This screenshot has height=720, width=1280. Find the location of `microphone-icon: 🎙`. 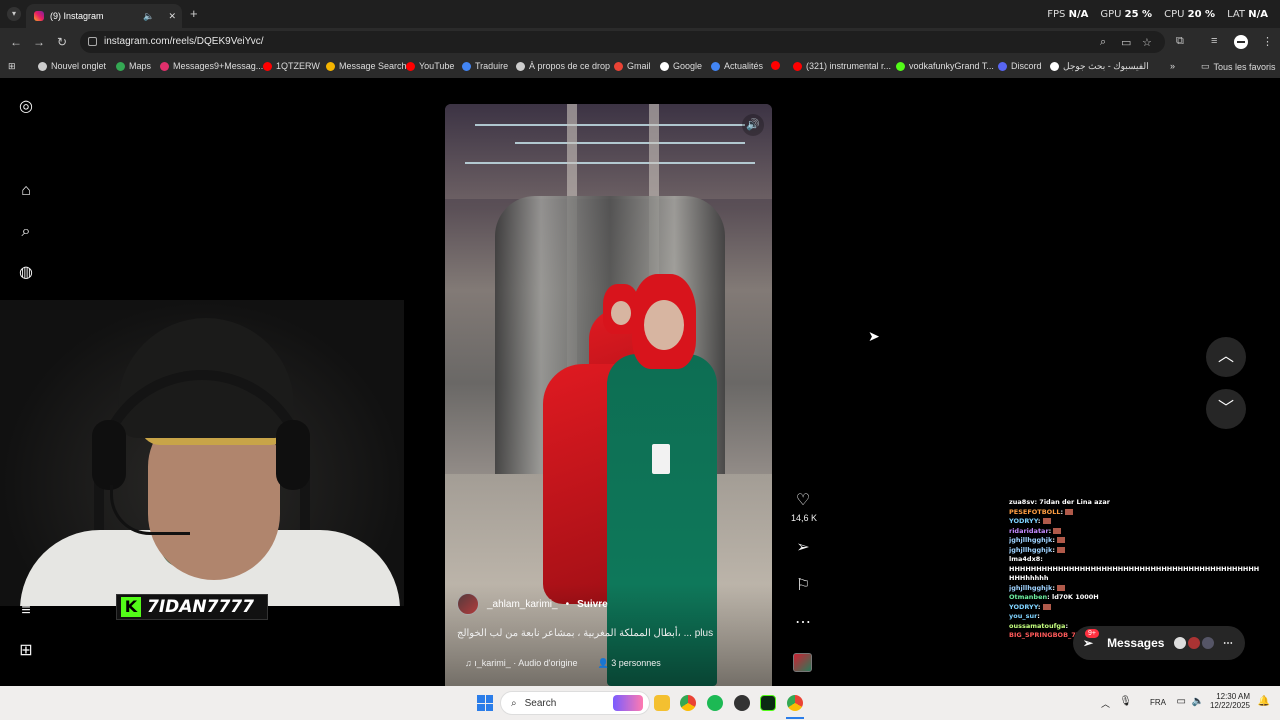

microphone-icon: 🎙 is located at coordinates (1125, 701).